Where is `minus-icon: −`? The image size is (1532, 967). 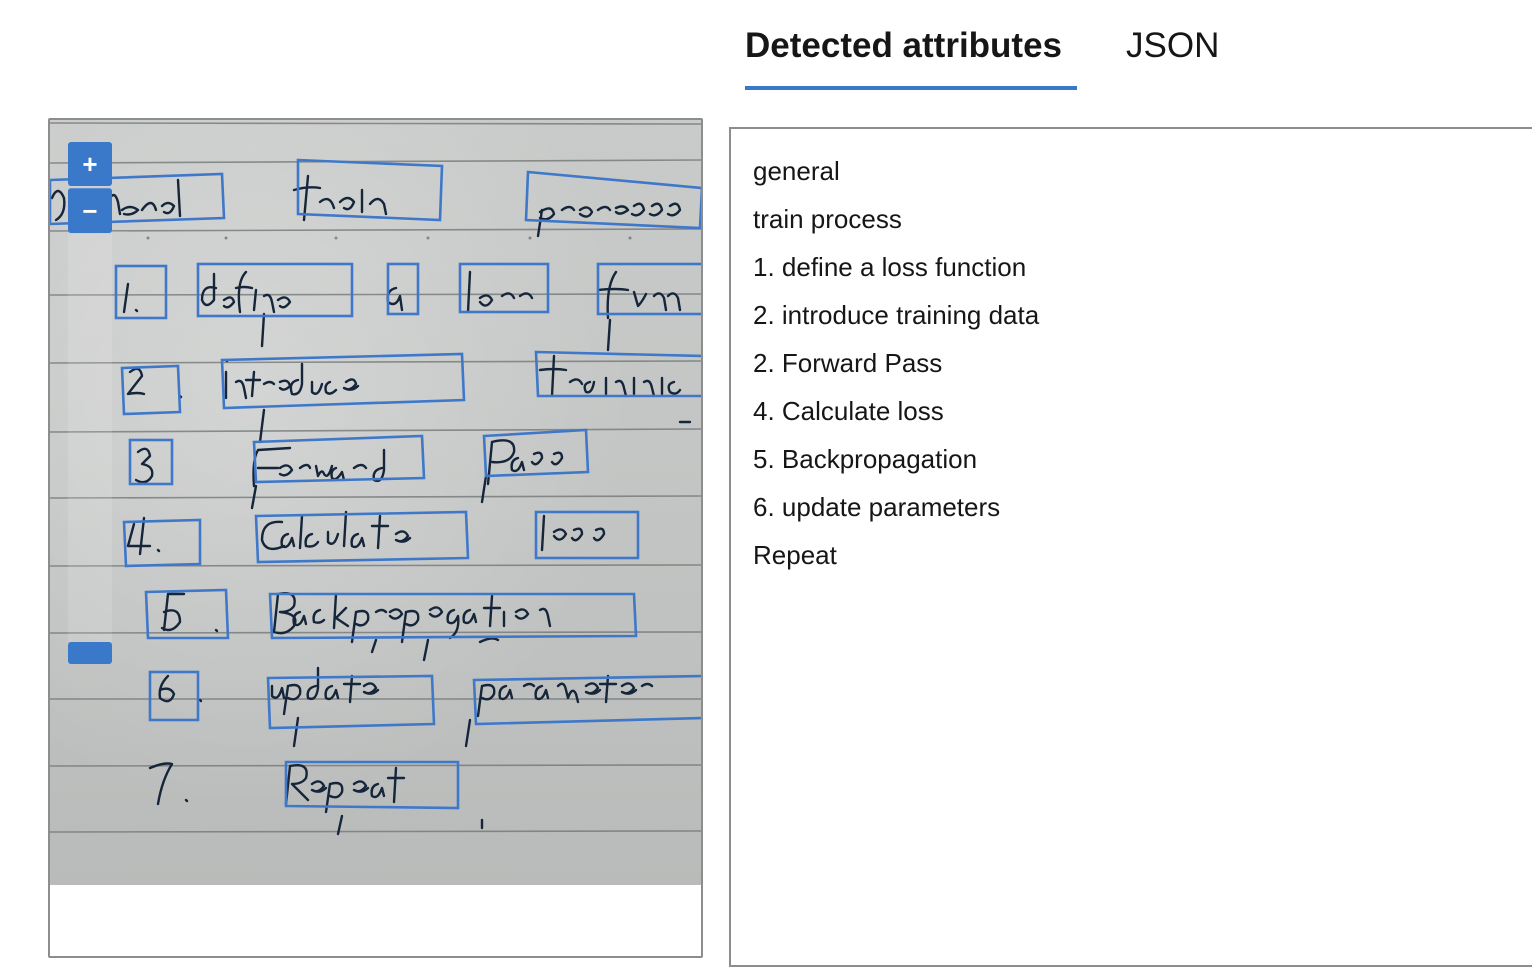
minus-icon: − is located at coordinates (90, 211).